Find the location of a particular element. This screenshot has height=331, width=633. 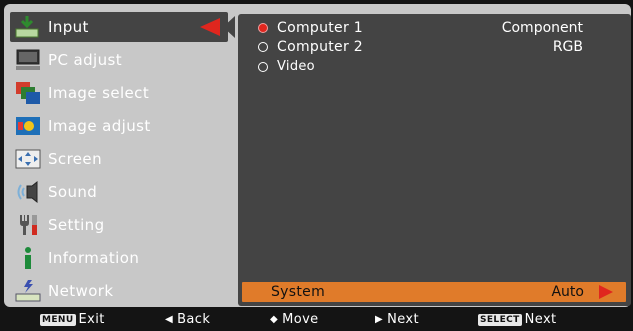

menu-item-label: Input is located at coordinates (68, 27).